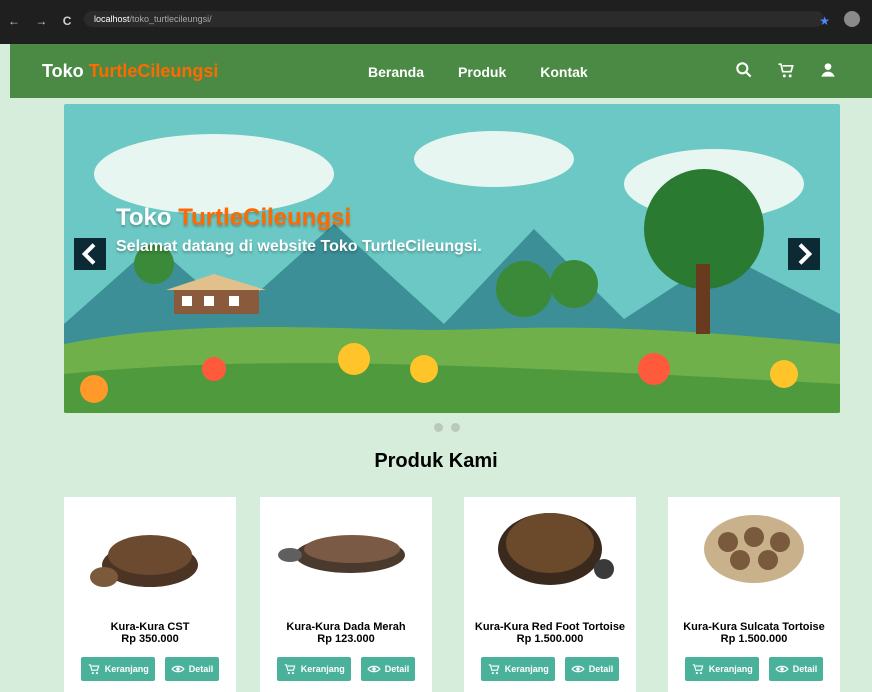 The height and width of the screenshot is (692, 872). Describe the element at coordinates (852, 19) in the screenshot. I see `browser-profile-avatar` at that location.